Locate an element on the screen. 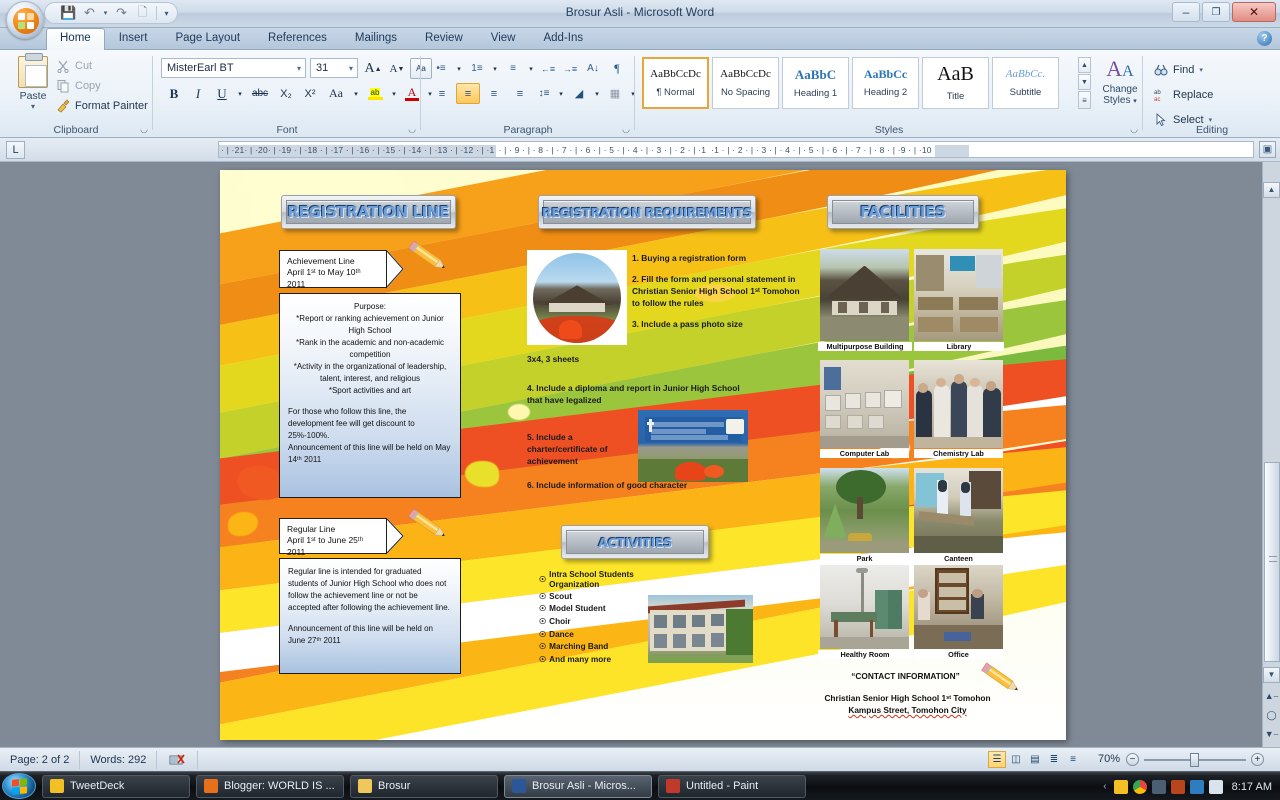 This screenshot has height=800, width=1280. style-title: AaB Title is located at coordinates (955, 83).